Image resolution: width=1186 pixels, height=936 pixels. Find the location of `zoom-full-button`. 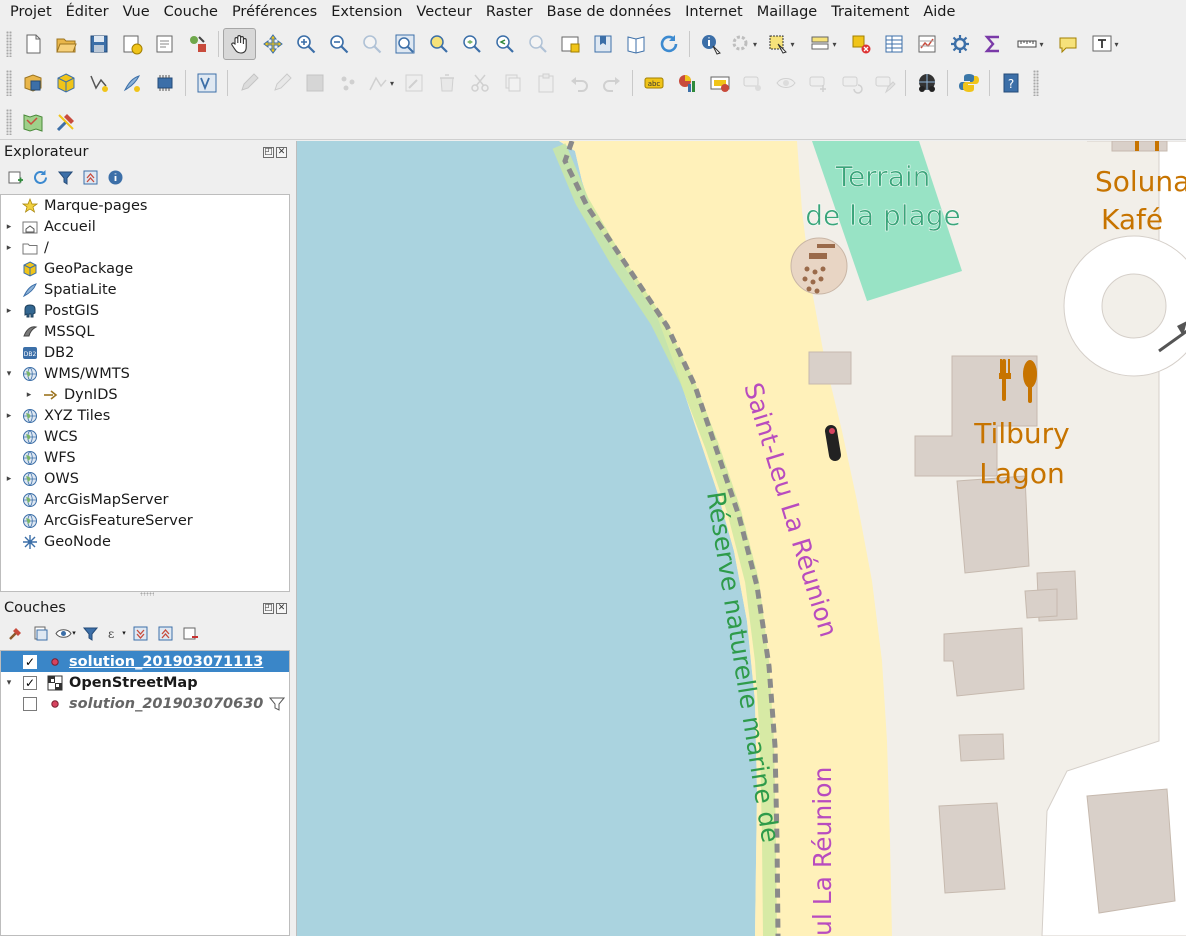

zoom-full-button is located at coordinates (404, 44).